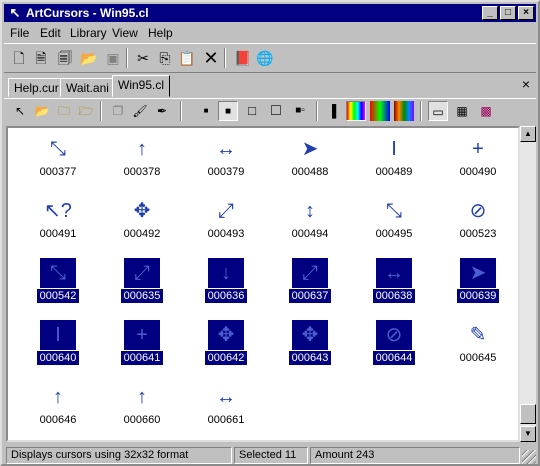 The height and width of the screenshot is (466, 540). Describe the element at coordinates (142, 358) in the screenshot. I see `cursor-label: 000641` at that location.